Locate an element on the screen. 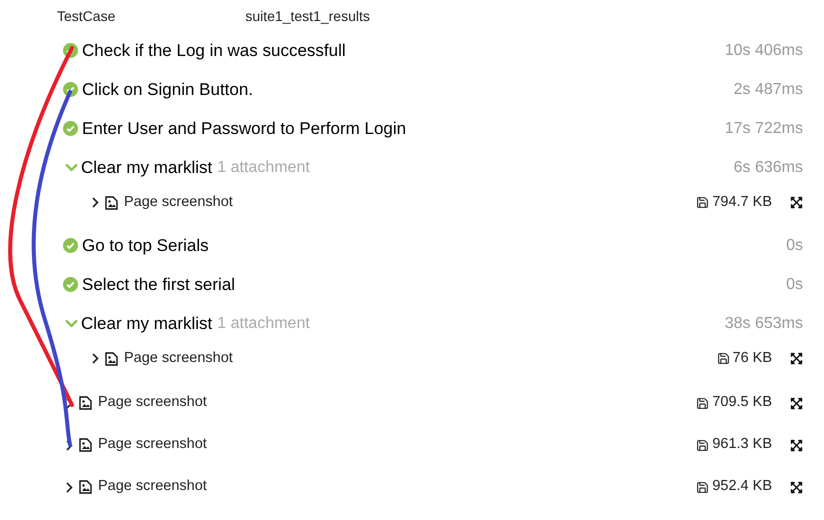  step-name: Enter User and Password to Perform Login is located at coordinates (244, 129).